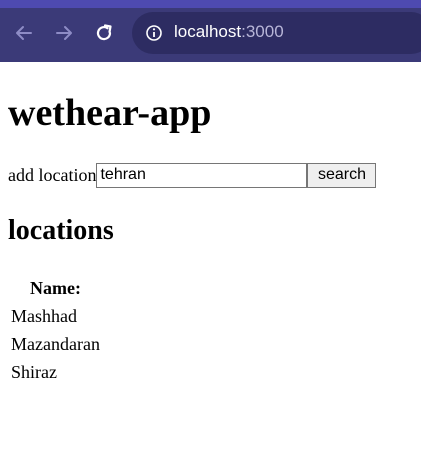 The height and width of the screenshot is (469, 421). What do you see at coordinates (55, 330) in the screenshot?
I see `locations-table: Name: Mashhad Mazandaran Shiraz` at bounding box center [55, 330].